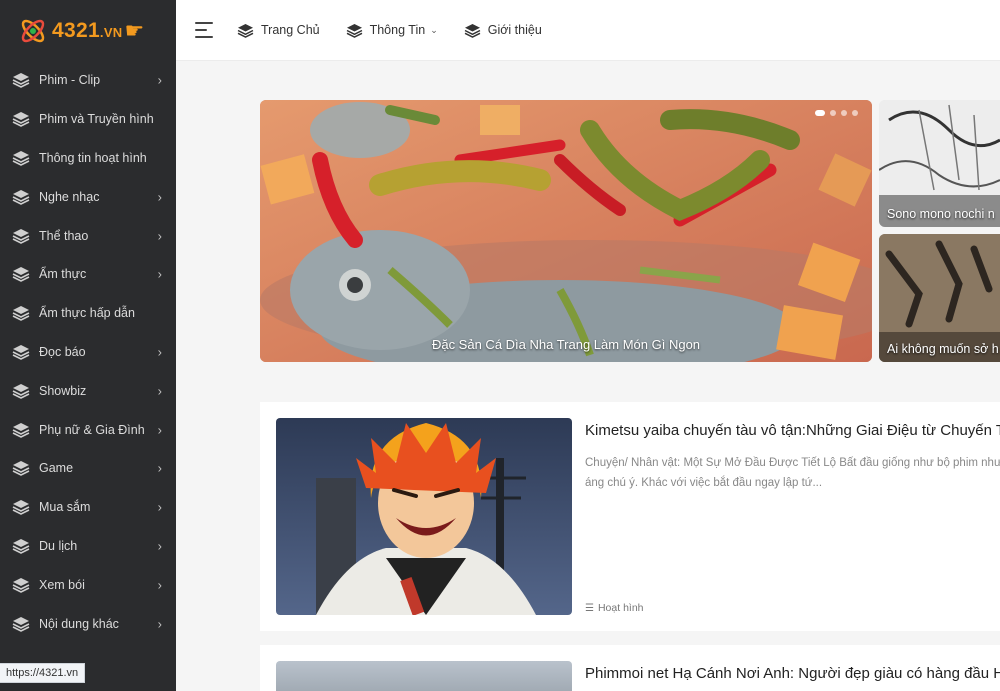  What do you see at coordinates (434, 29) in the screenshot?
I see `chevron-down-icon: ⌄` at bounding box center [434, 29].